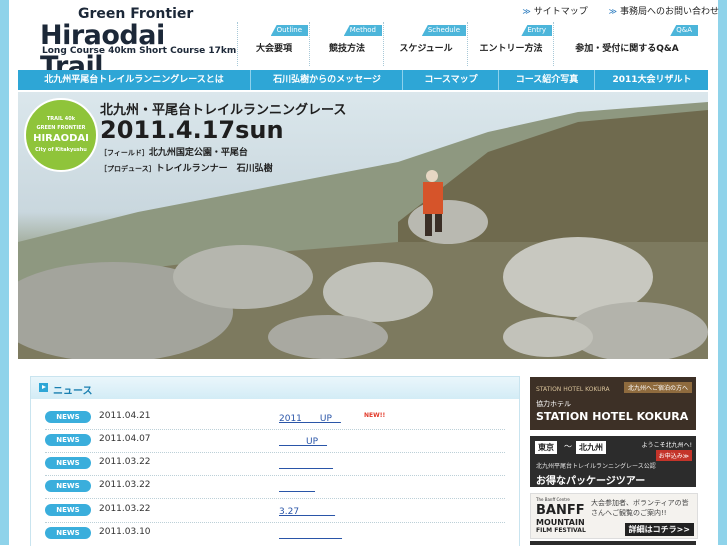  Describe the element at coordinates (61, 138) in the screenshot. I see `badge-main: HIRAODAI` at that location.